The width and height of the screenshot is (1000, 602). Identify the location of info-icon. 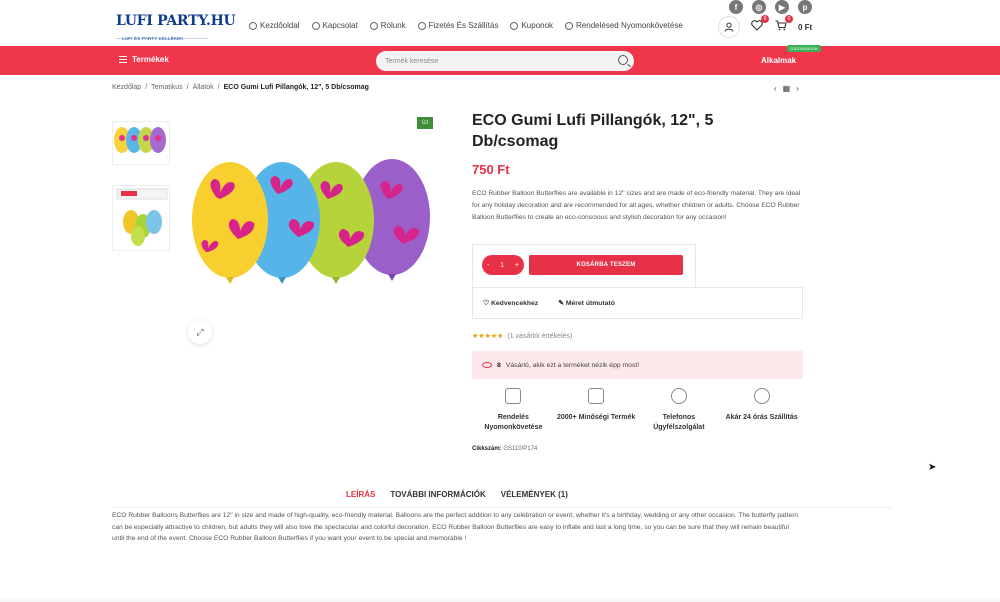
(373, 25).